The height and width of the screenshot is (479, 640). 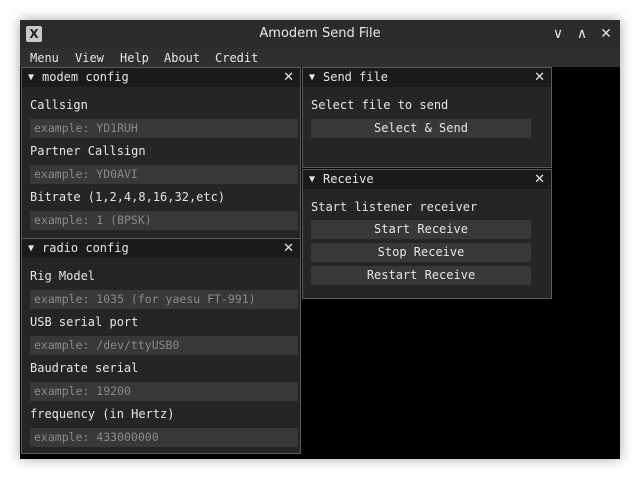 I want to click on window-title: Amodem Send File, so click(x=320, y=33).